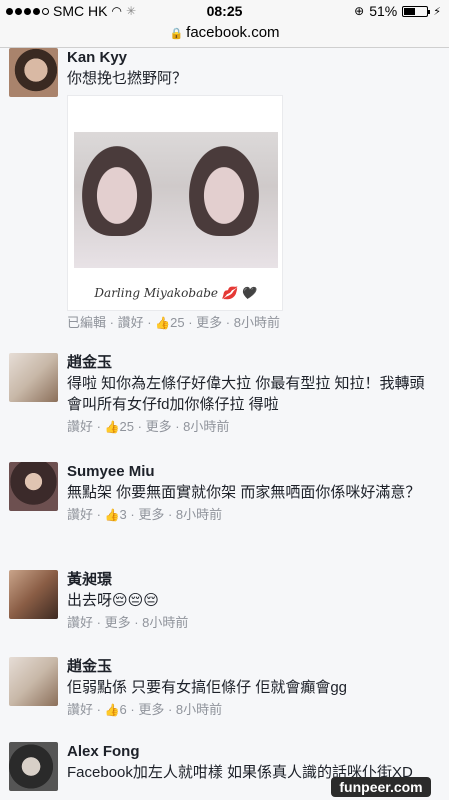 The width and height of the screenshot is (449, 800). I want to click on charging-icon: ⚡, so click(437, 11).